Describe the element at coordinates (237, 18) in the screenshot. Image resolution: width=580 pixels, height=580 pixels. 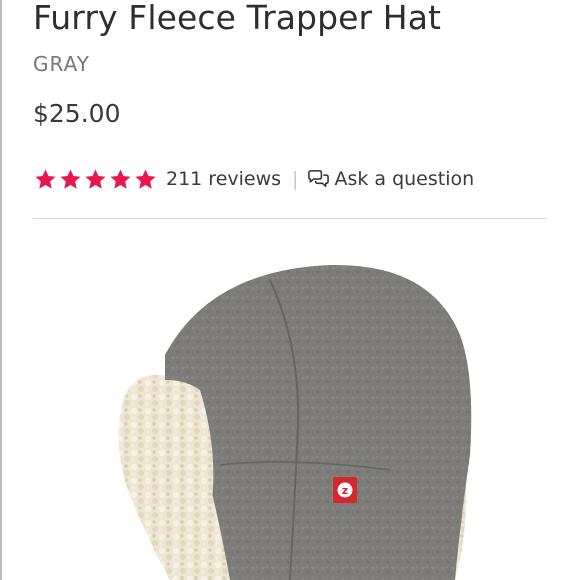
I see `product-title: Furry Fleece Trapper Hat` at that location.